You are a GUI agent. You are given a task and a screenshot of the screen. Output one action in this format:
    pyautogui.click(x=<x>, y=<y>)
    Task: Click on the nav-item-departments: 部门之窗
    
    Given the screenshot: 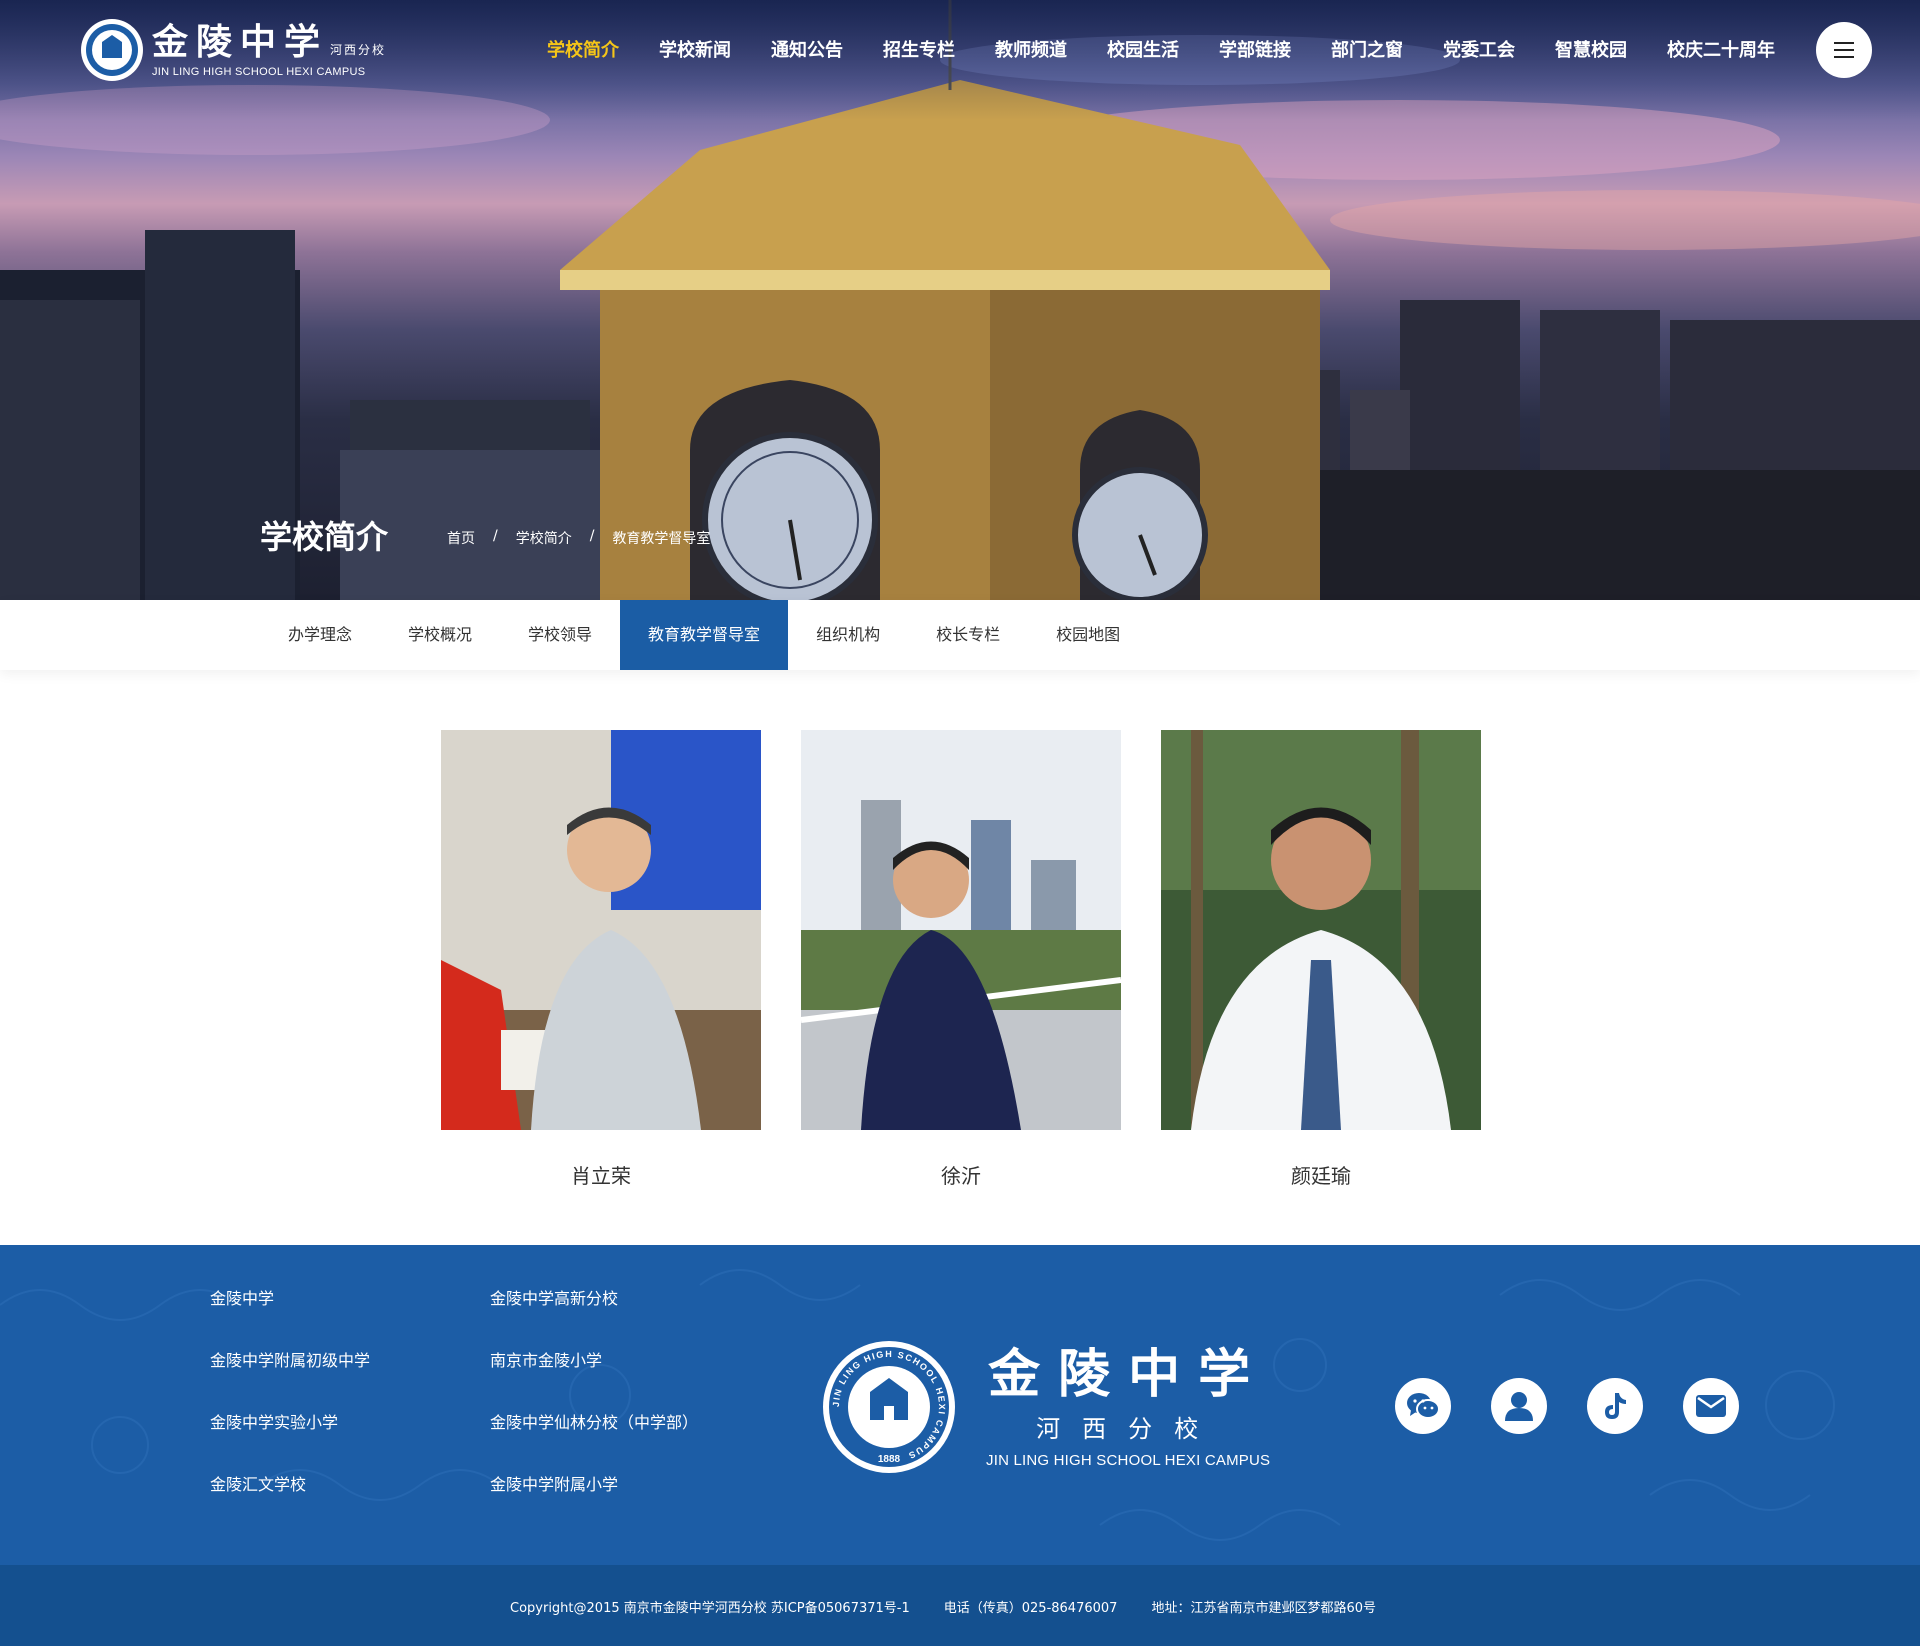 What is the action you would take?
    pyautogui.click(x=1367, y=49)
    